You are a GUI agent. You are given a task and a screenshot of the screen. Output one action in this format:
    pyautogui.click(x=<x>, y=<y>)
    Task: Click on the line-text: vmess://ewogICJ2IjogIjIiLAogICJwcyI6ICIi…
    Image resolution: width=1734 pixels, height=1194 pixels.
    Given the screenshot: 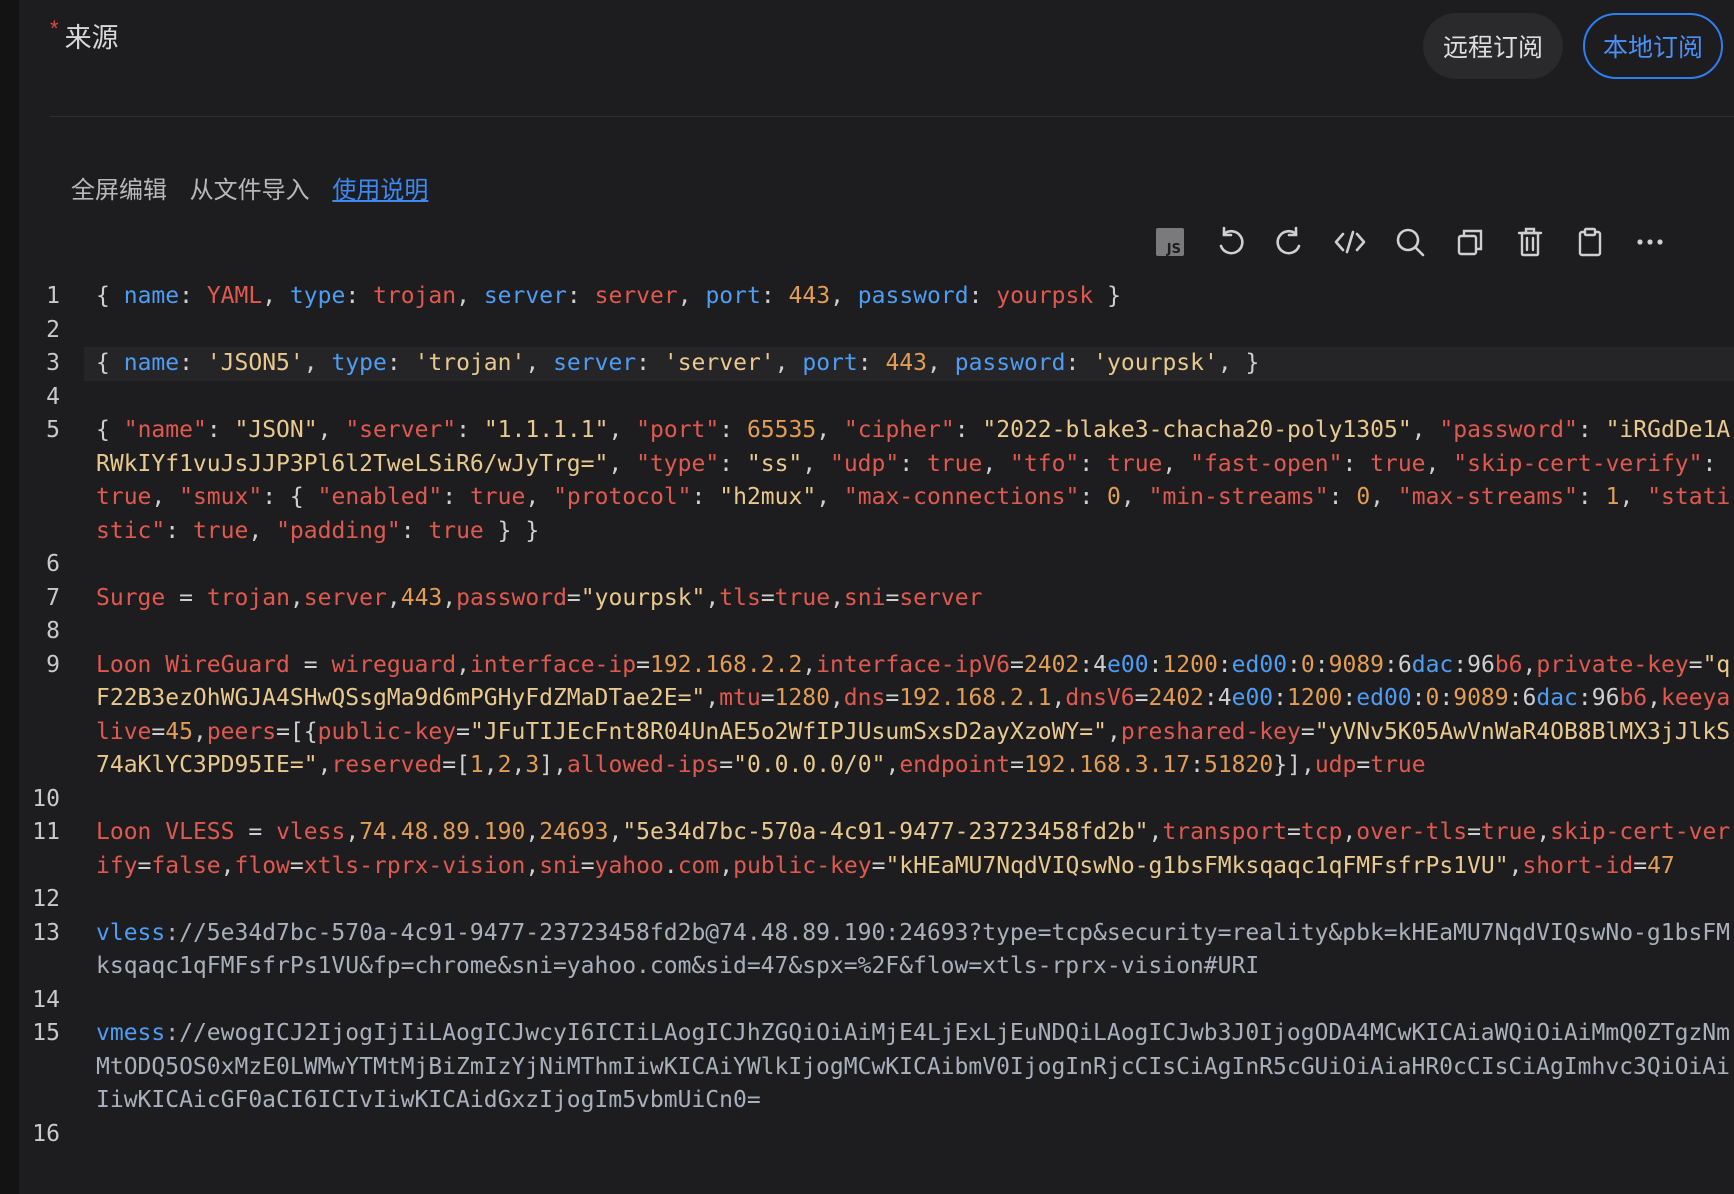 What is the action you would take?
    pyautogui.click(x=909, y=1067)
    